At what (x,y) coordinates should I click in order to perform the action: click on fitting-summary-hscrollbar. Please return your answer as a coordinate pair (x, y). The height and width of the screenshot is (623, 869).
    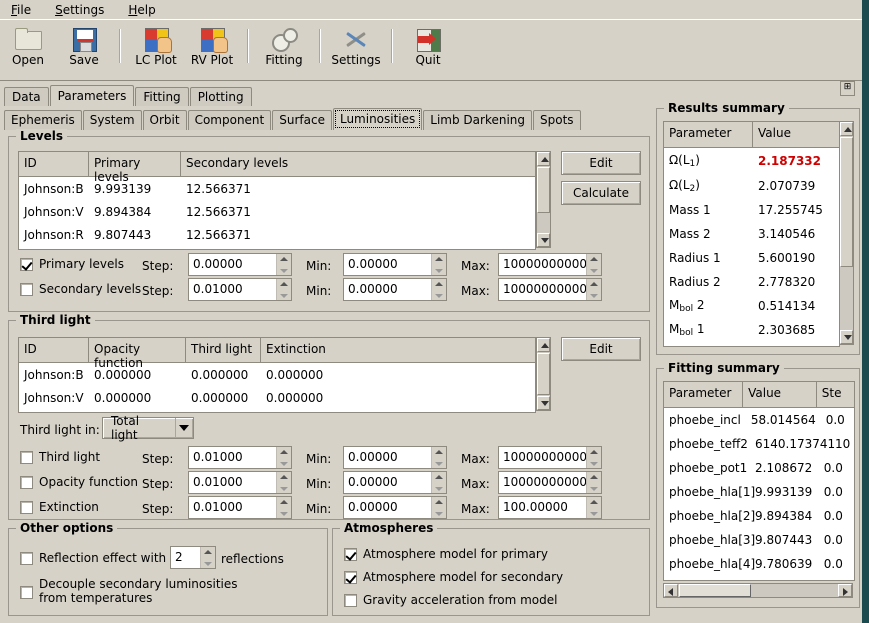
    Looking at the image, I should click on (758, 590).